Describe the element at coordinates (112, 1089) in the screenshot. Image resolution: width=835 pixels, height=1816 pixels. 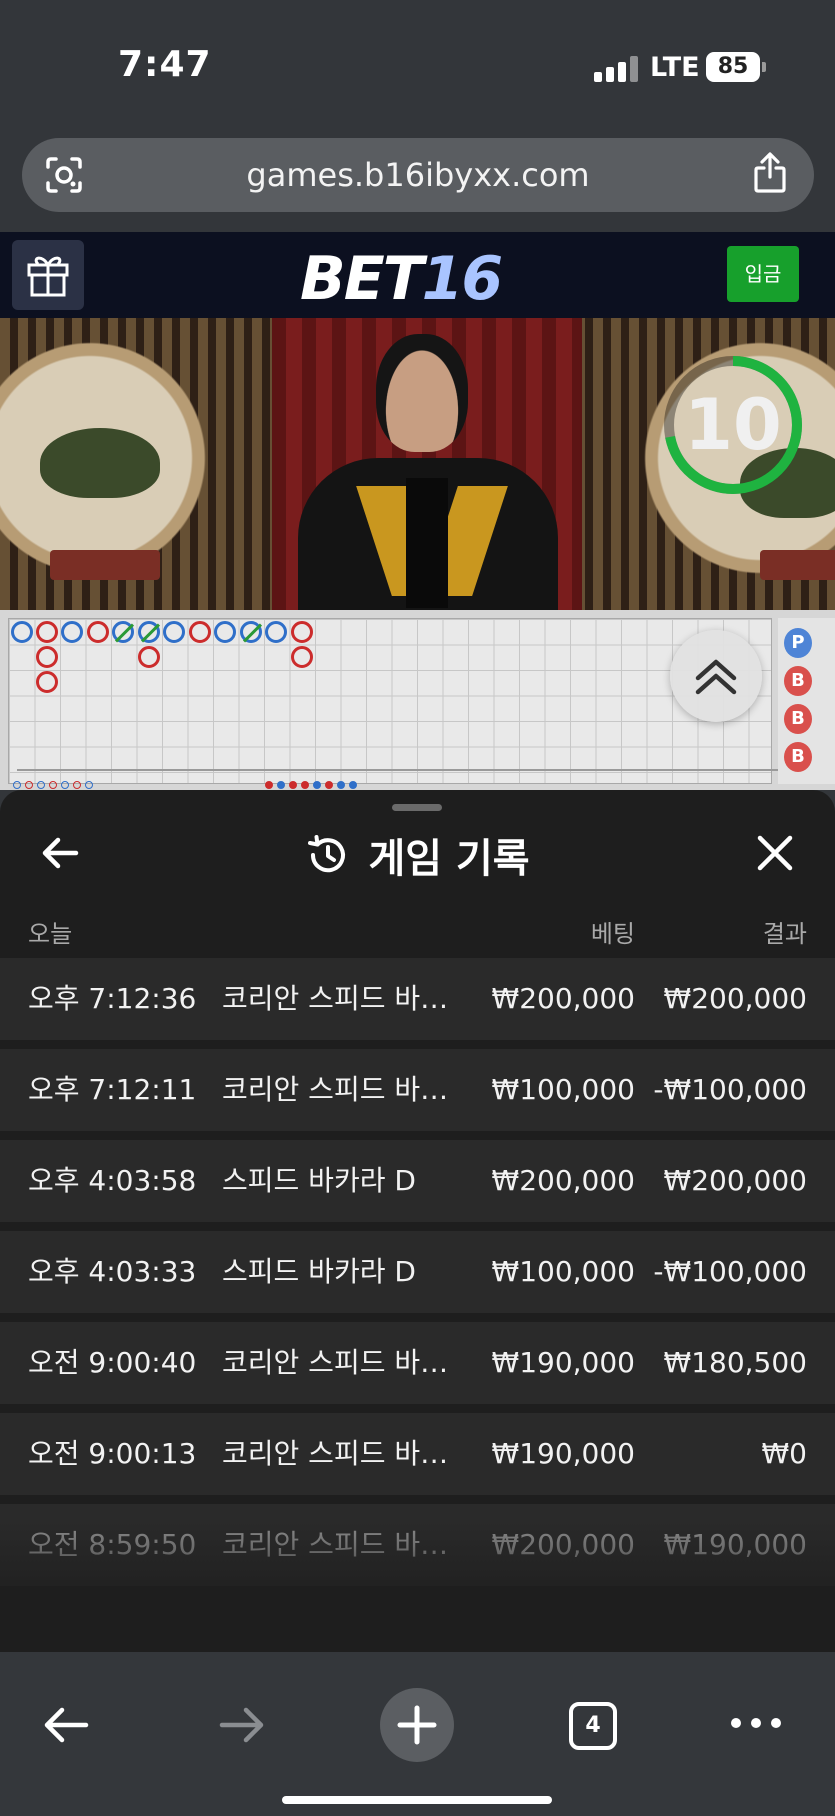
I see `row-time: 오후 7:12:11` at that location.